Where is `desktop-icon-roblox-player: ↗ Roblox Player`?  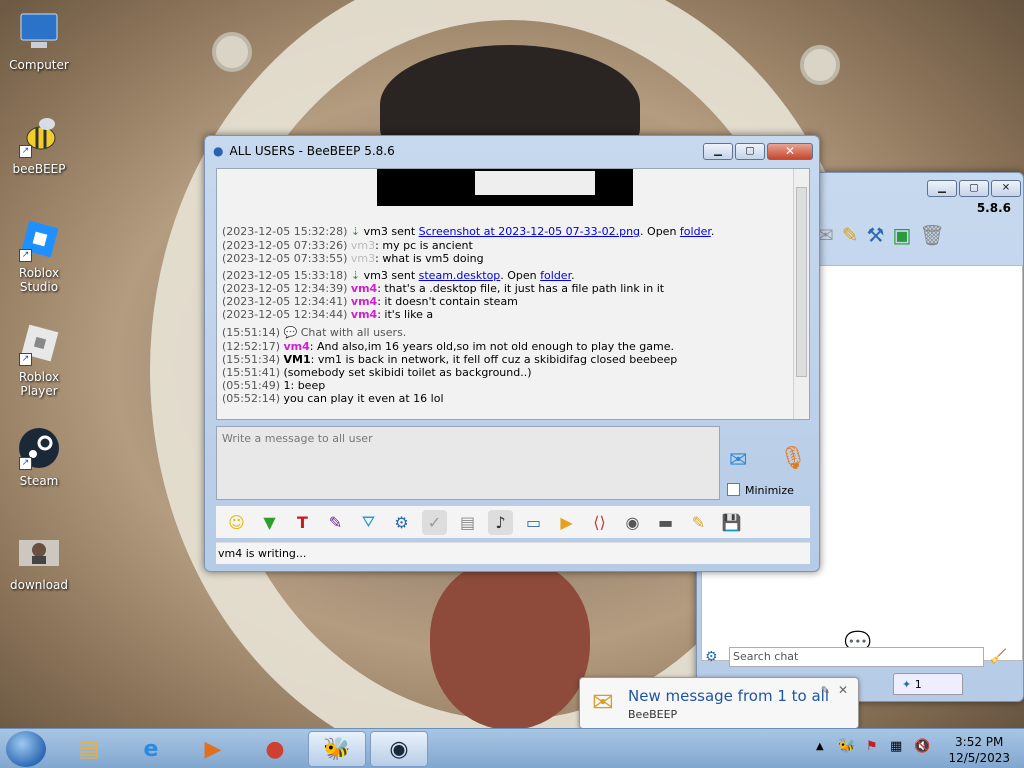 desktop-icon-roblox-player: ↗ Roblox Player is located at coordinates (39, 360).